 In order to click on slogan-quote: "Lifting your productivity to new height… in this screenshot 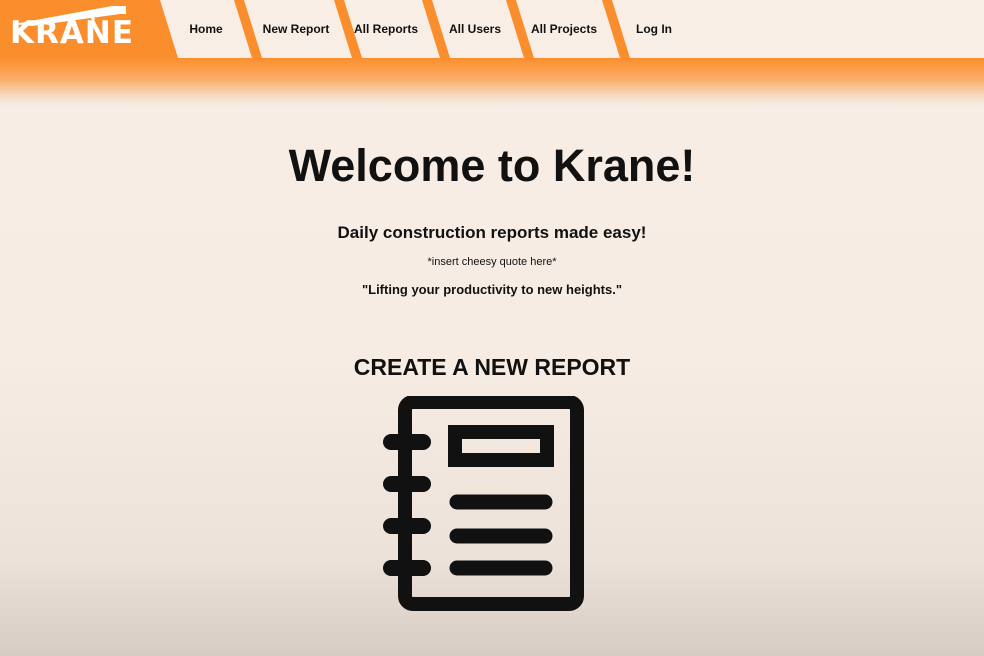, I will do `click(492, 289)`.